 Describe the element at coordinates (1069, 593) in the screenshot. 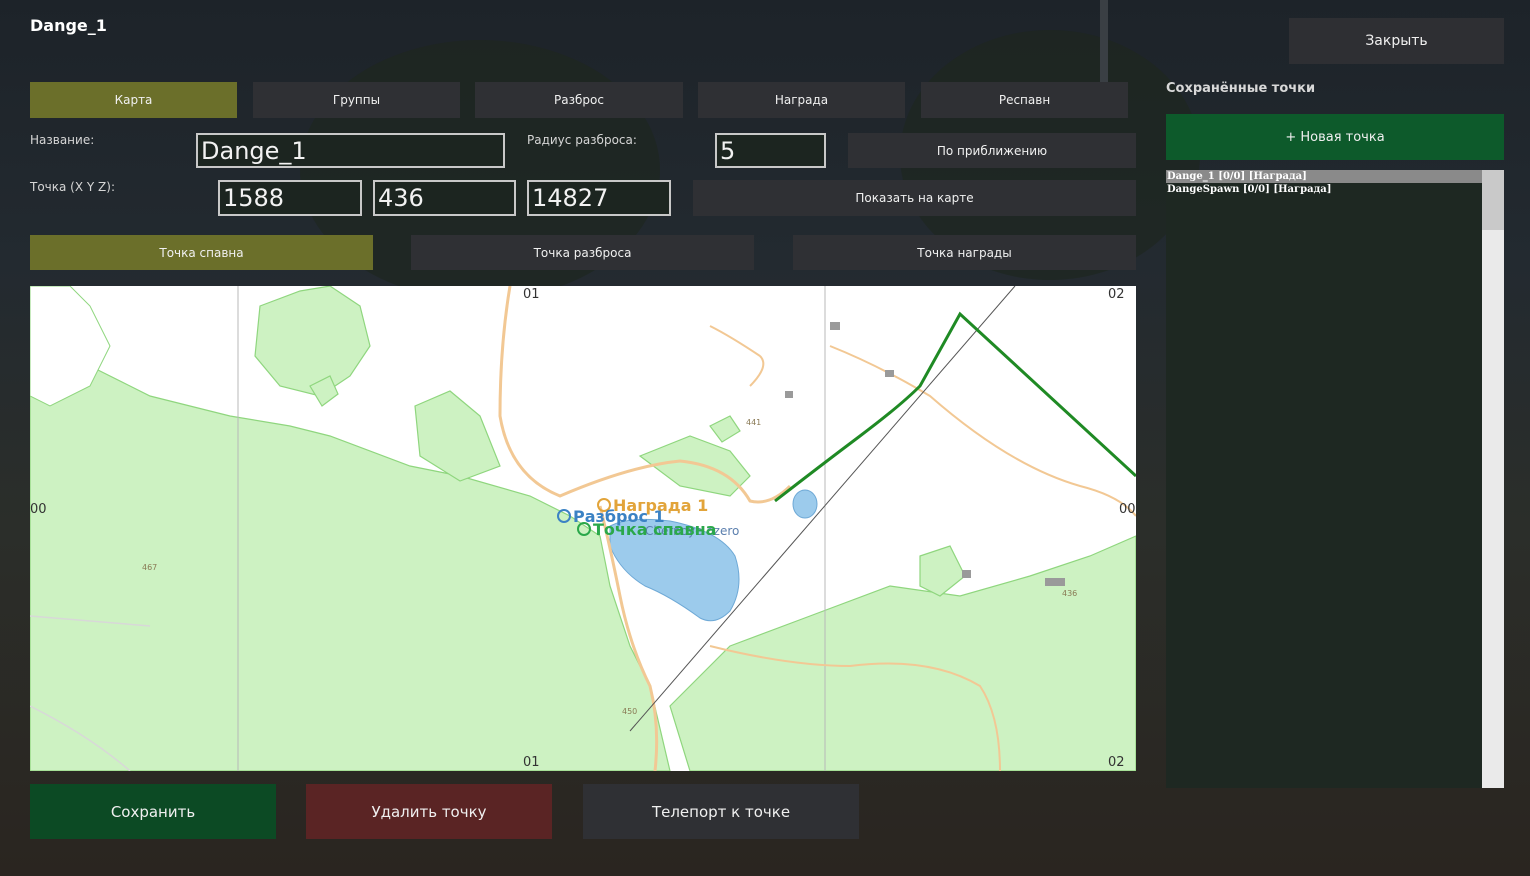

I see `elevation-label: 436` at that location.